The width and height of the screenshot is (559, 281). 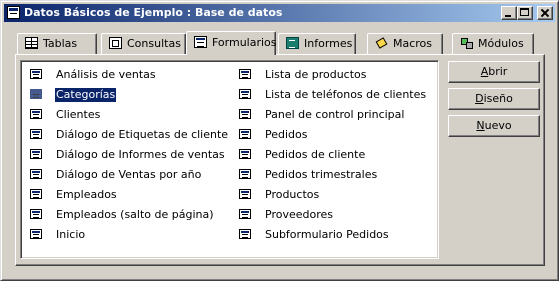 I want to click on tab-label: Consultas, so click(x=154, y=43).